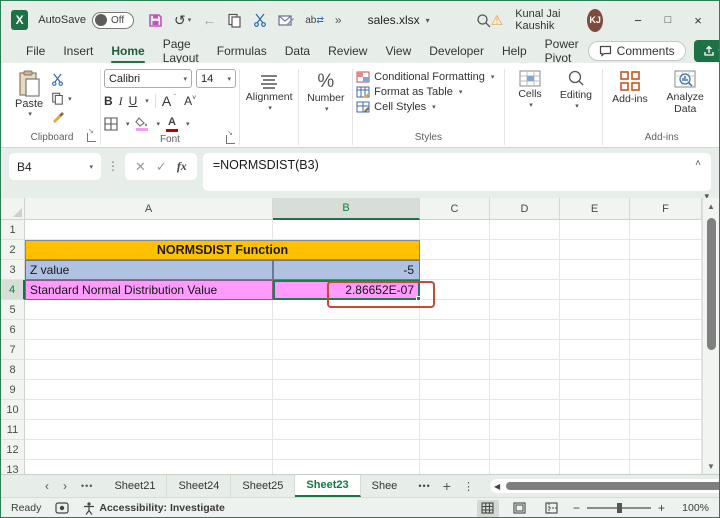 This screenshot has width=720, height=518. I want to click on cell-c4, so click(455, 290).